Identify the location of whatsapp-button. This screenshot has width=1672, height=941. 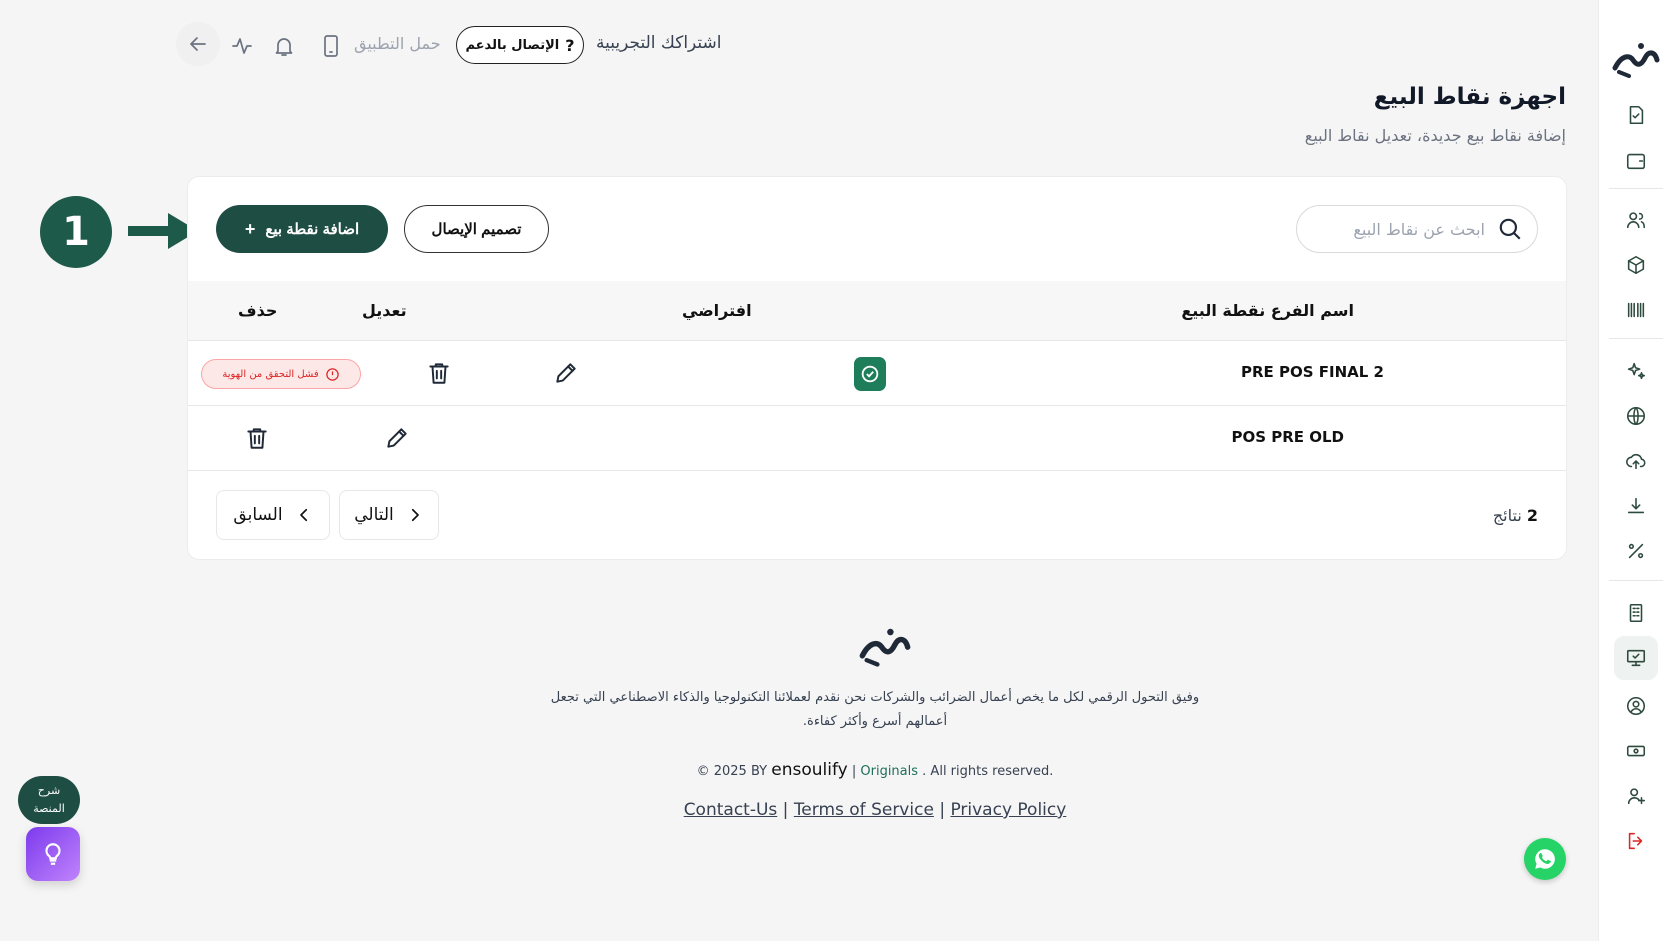
(1545, 859).